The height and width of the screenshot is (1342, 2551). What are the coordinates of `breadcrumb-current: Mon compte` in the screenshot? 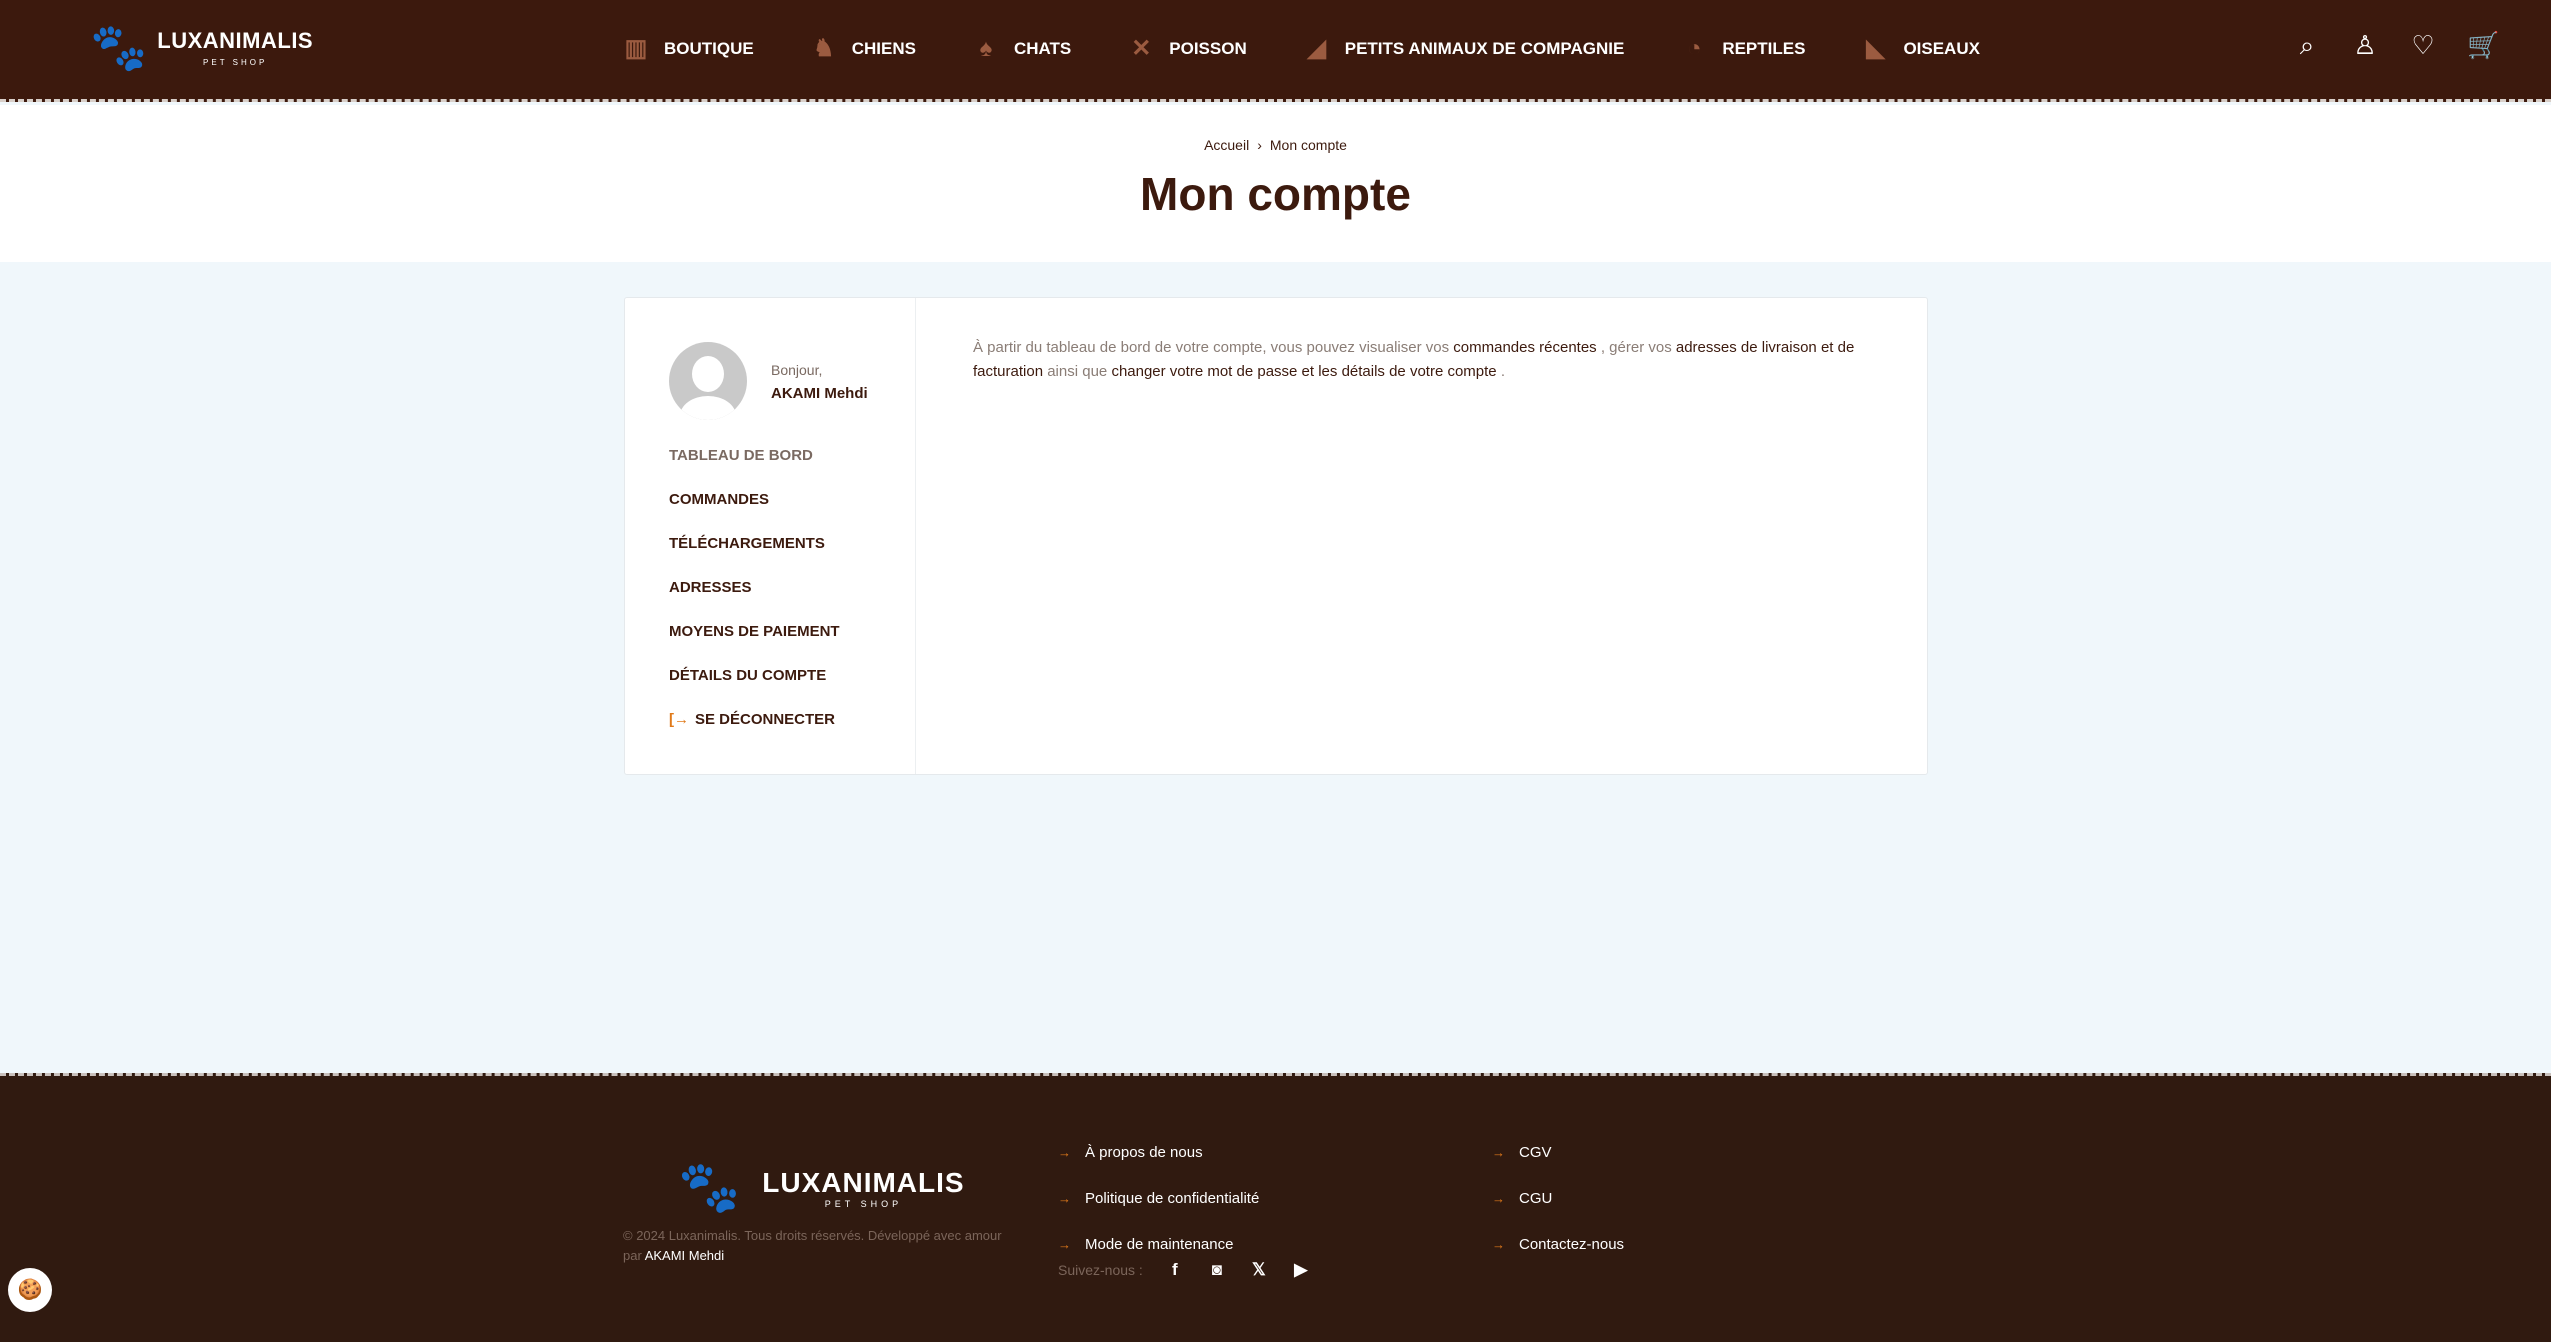 It's located at (1308, 145).